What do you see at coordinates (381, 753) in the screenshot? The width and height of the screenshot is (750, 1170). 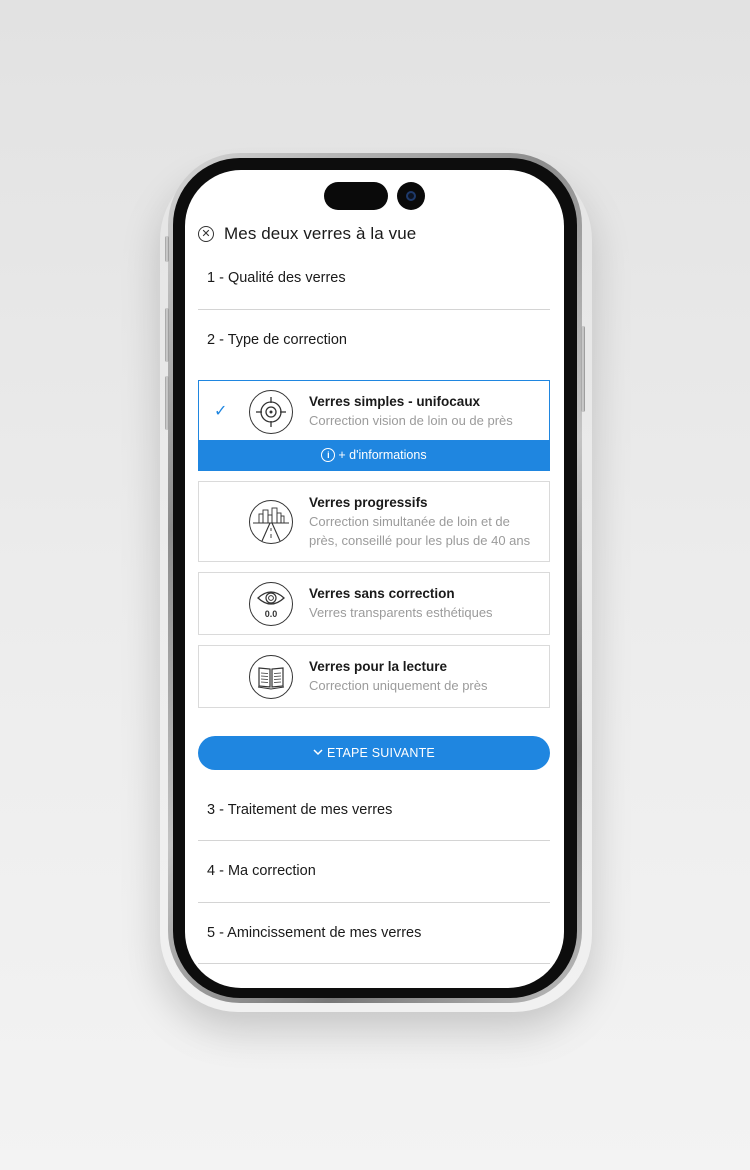 I see `next-step-label: ETAPE SUIVANTE` at bounding box center [381, 753].